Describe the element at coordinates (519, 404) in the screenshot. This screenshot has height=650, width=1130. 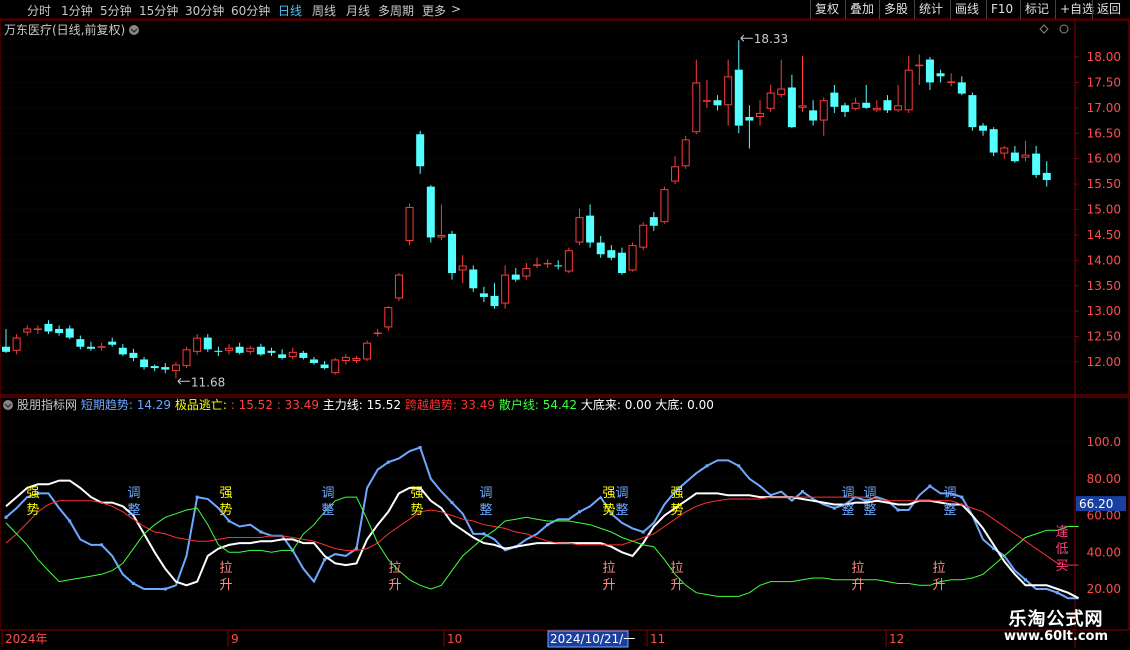
I see `indicator-item-label-4: 散户线:` at that location.